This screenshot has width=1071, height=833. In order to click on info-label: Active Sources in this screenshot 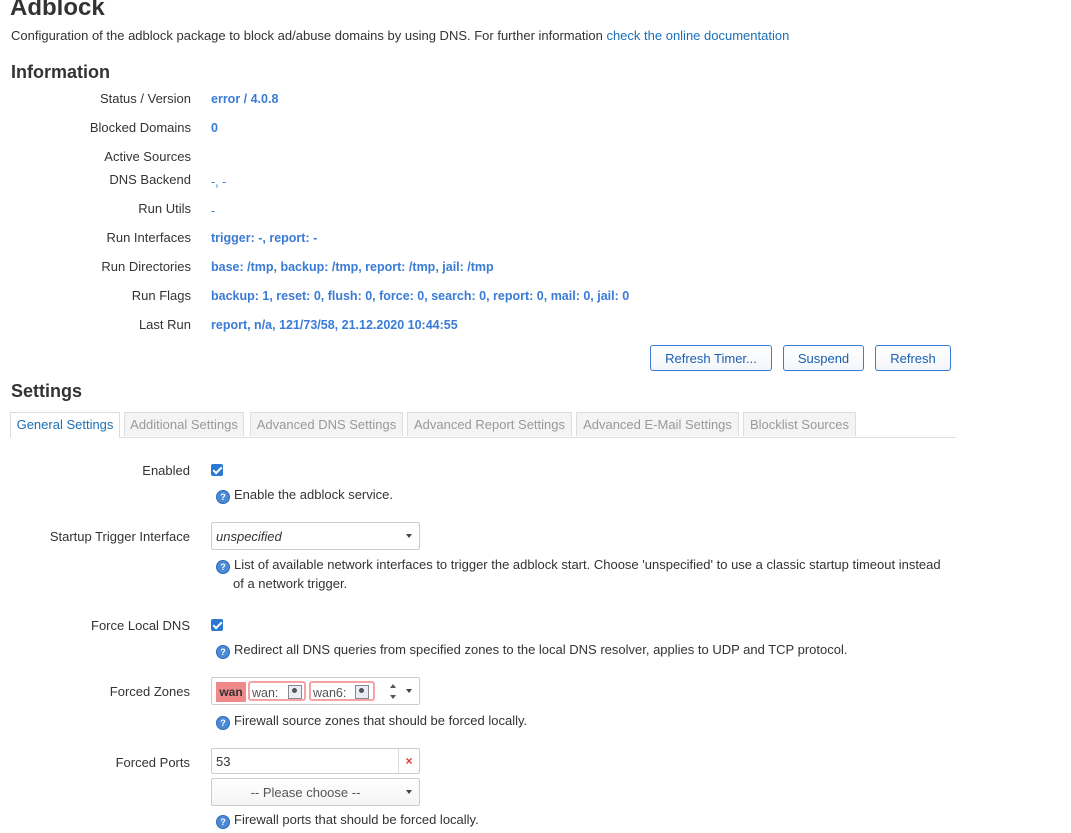, I will do `click(147, 156)`.